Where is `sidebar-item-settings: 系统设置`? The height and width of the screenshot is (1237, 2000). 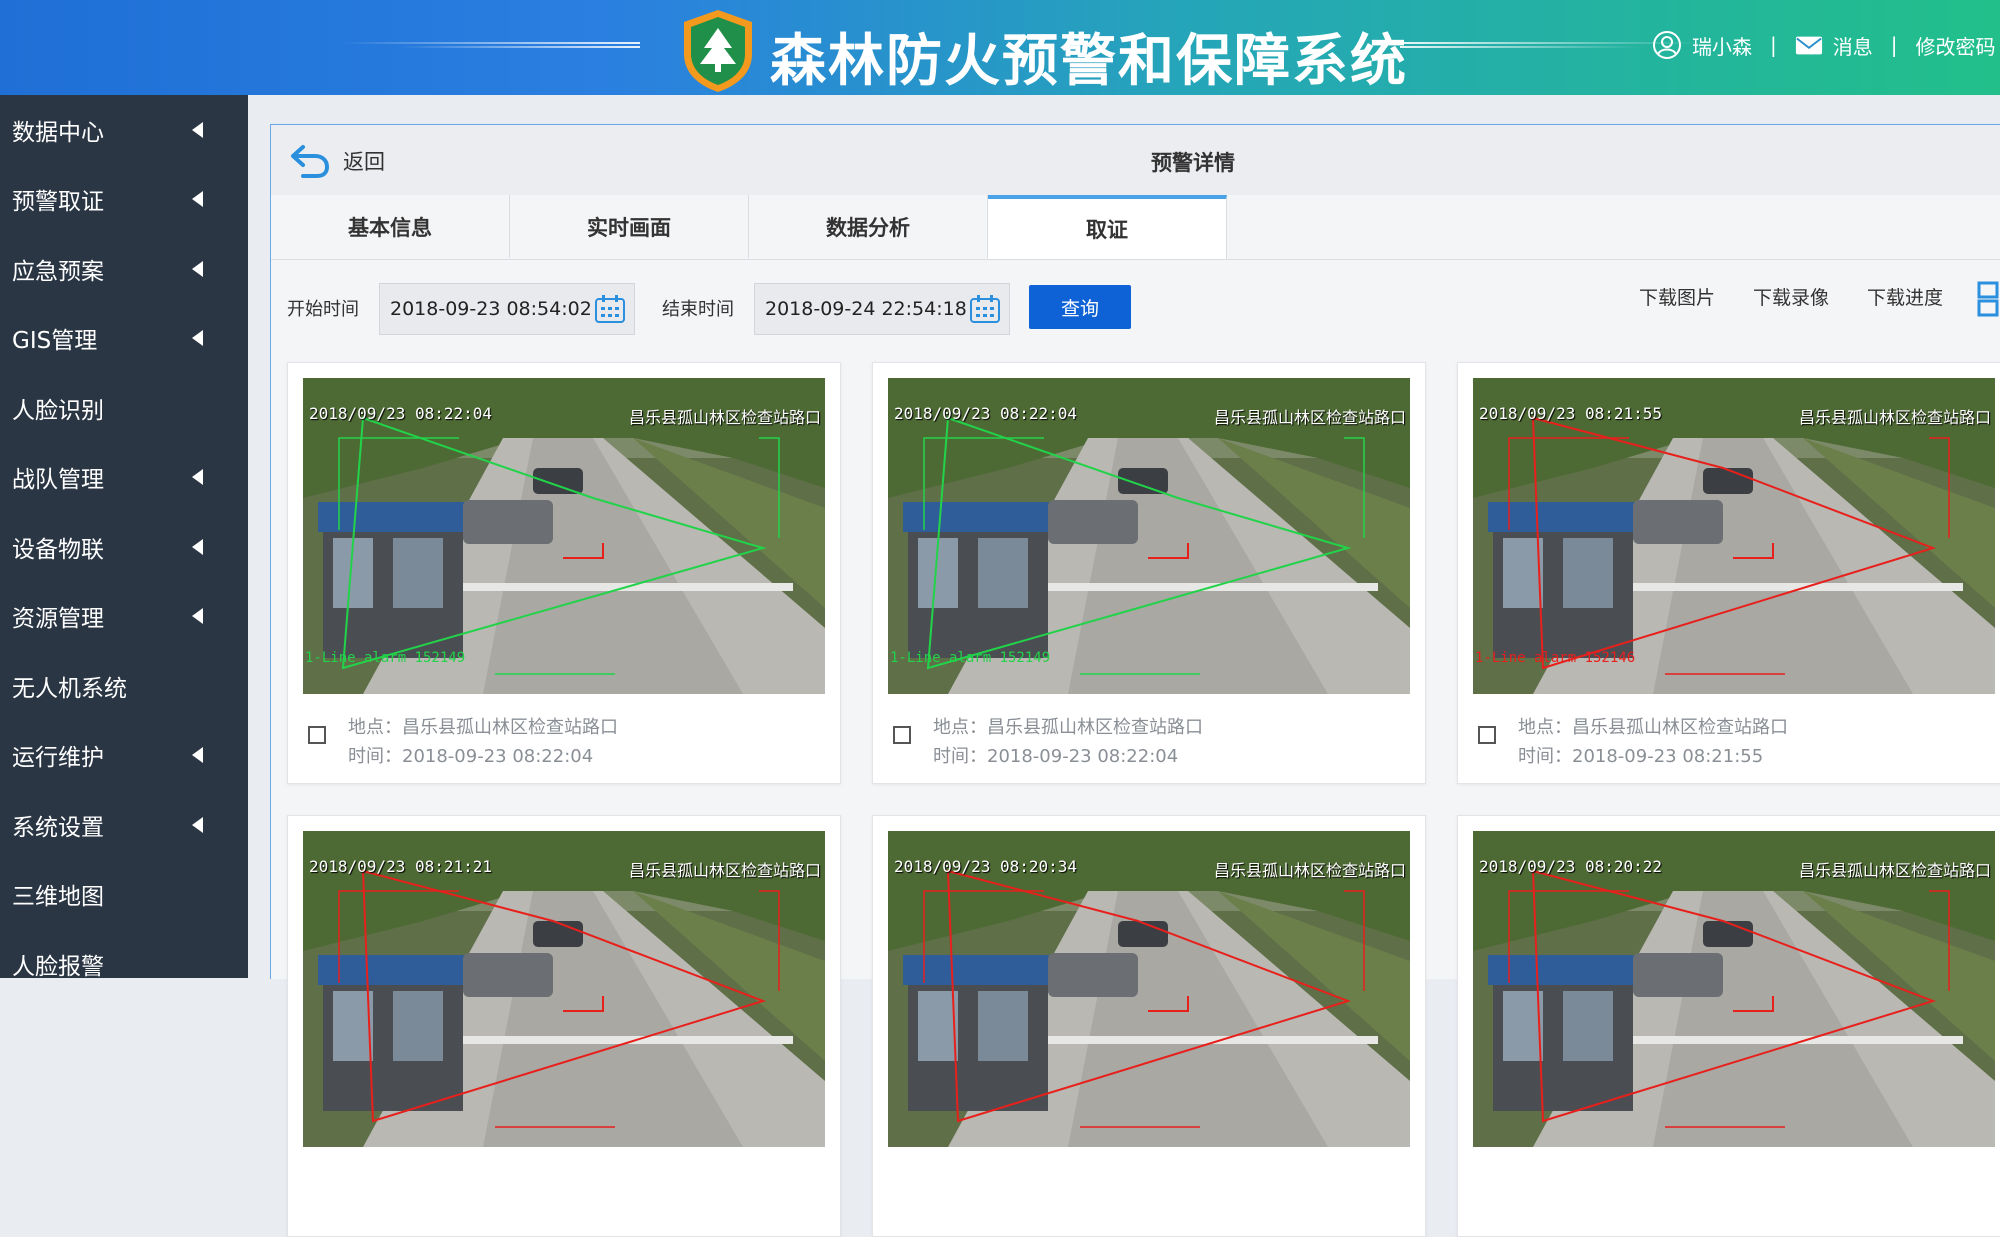 sidebar-item-settings: 系统设置 is located at coordinates (124, 825).